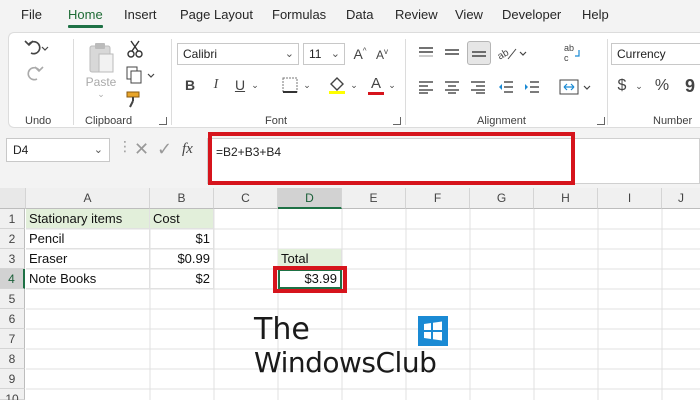  What do you see at coordinates (416, 14) in the screenshot?
I see `menu-review: Review` at bounding box center [416, 14].